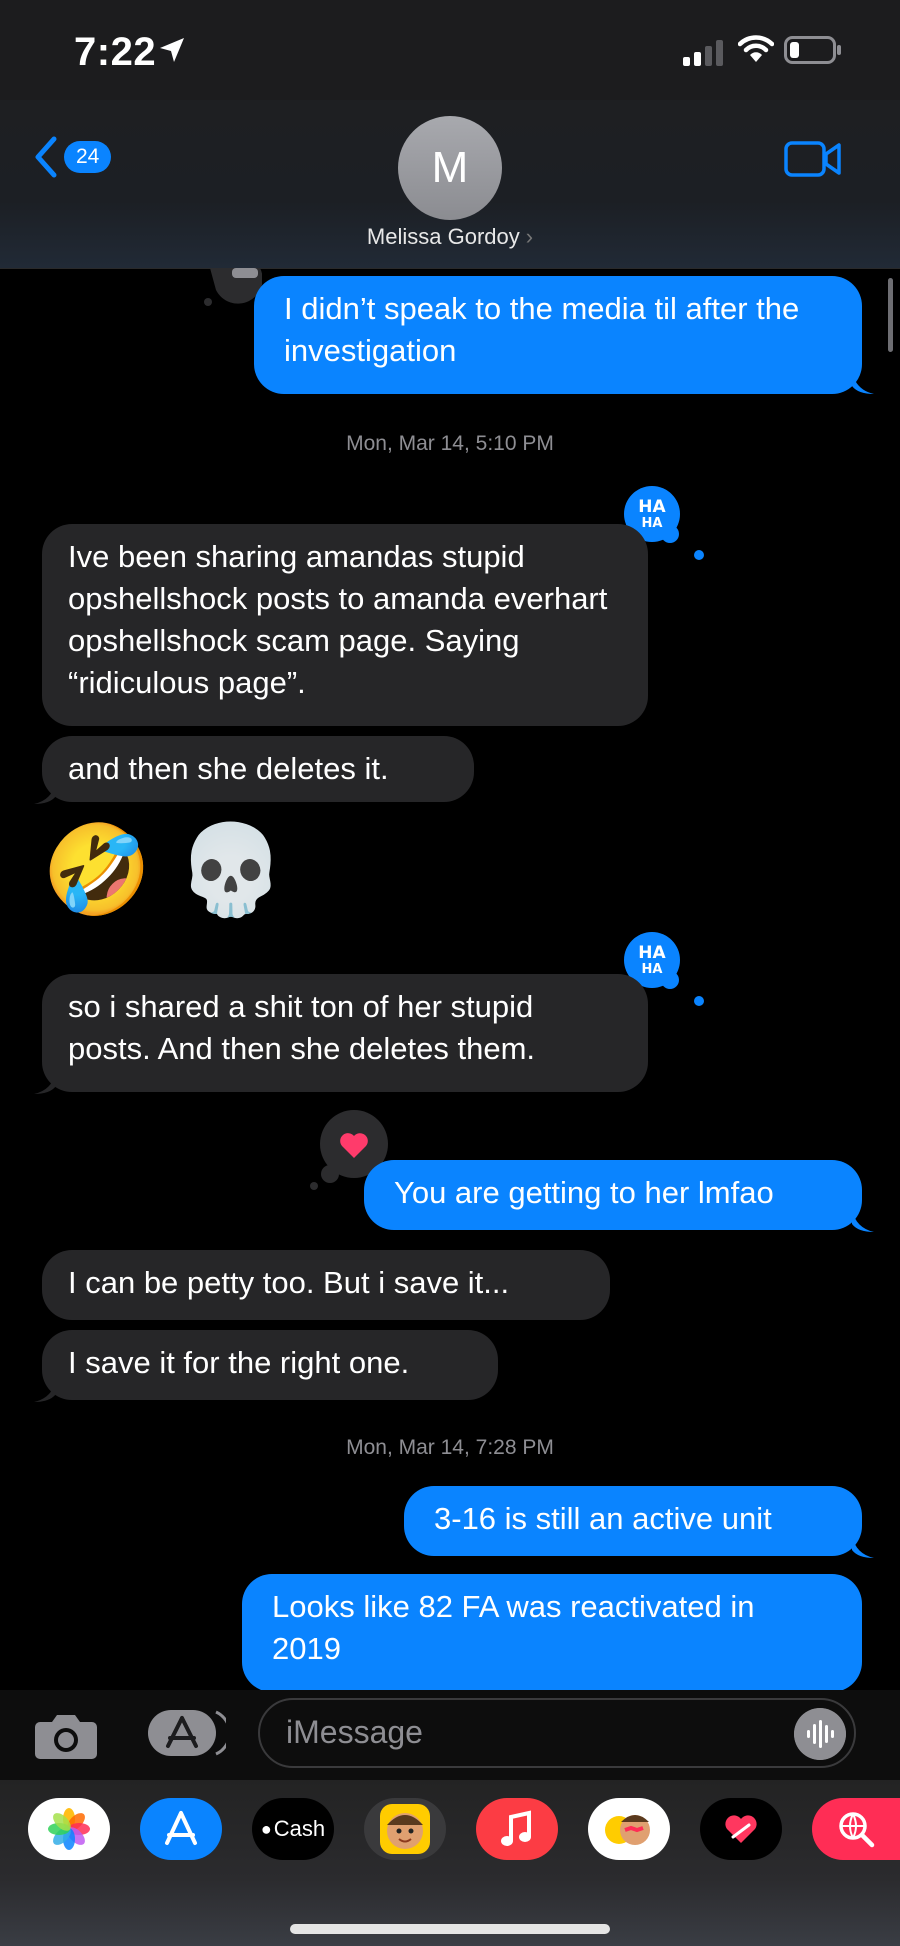  Describe the element at coordinates (450, 1863) in the screenshot. I see `app-drawer: ● Cash` at that location.